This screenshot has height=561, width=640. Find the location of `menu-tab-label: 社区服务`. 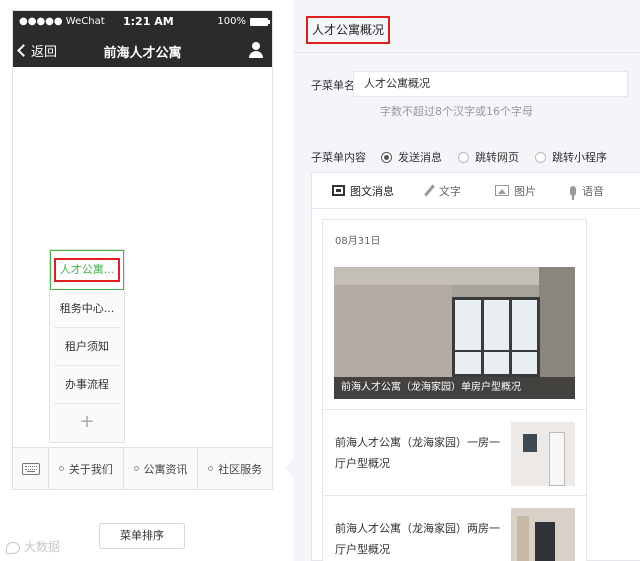

menu-tab-label: 社区服务 is located at coordinates (240, 469).